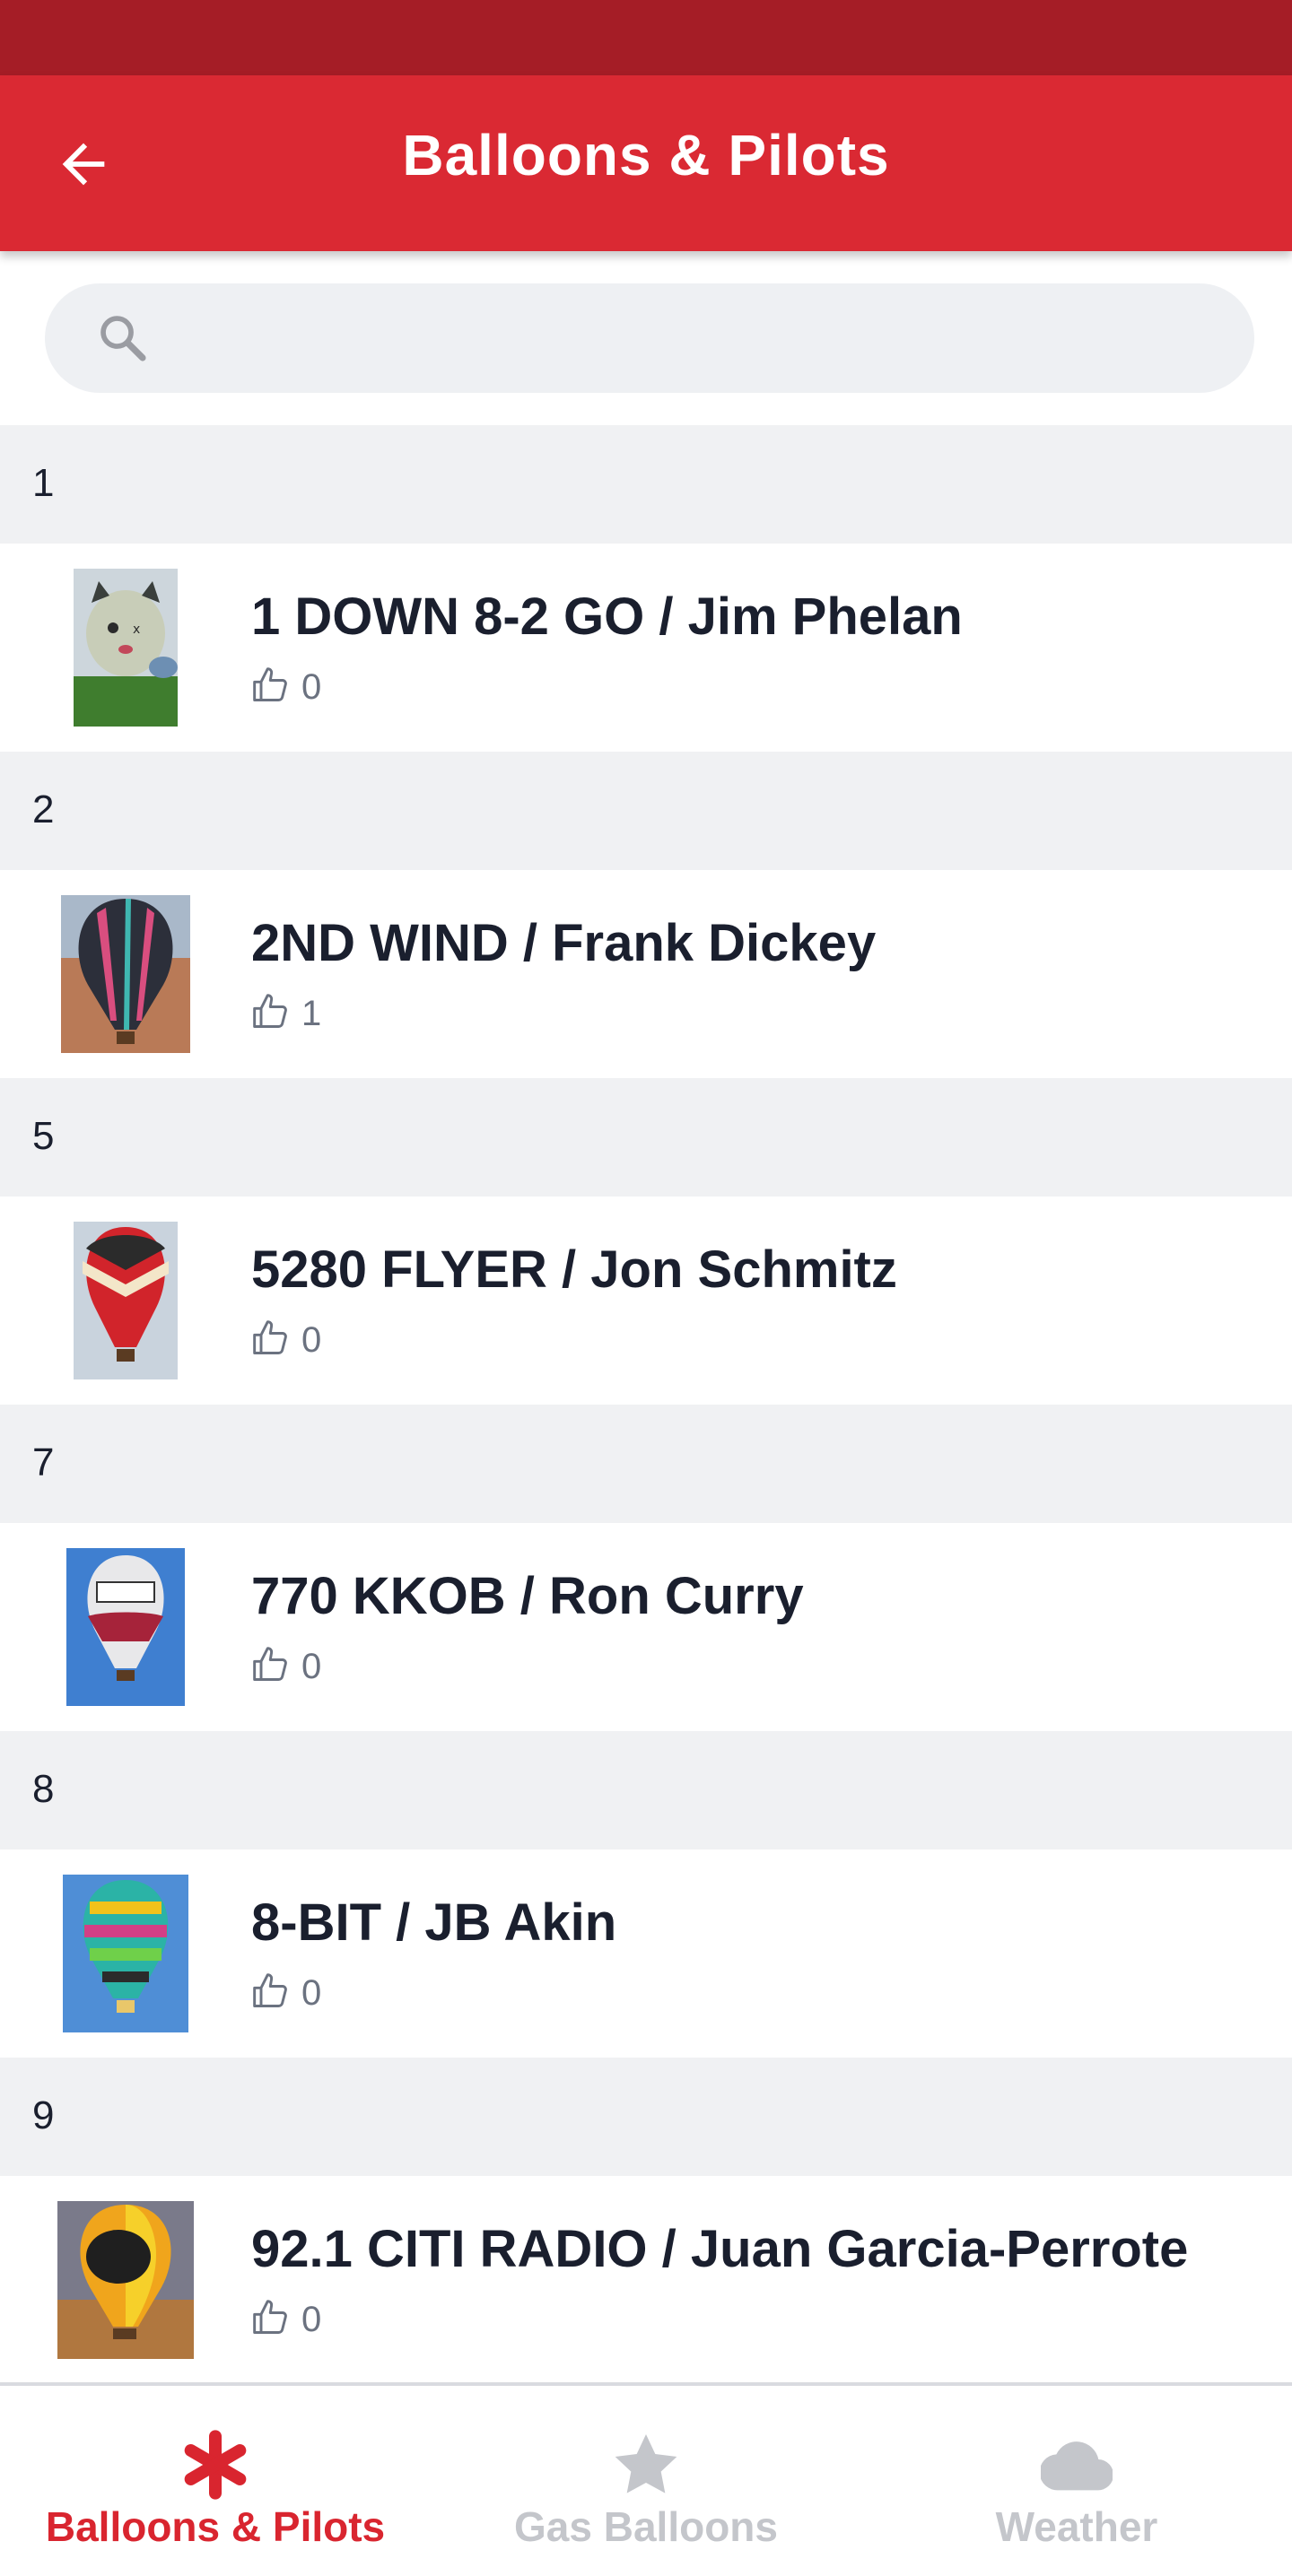  I want to click on asterisk-icon, so click(215, 2465).